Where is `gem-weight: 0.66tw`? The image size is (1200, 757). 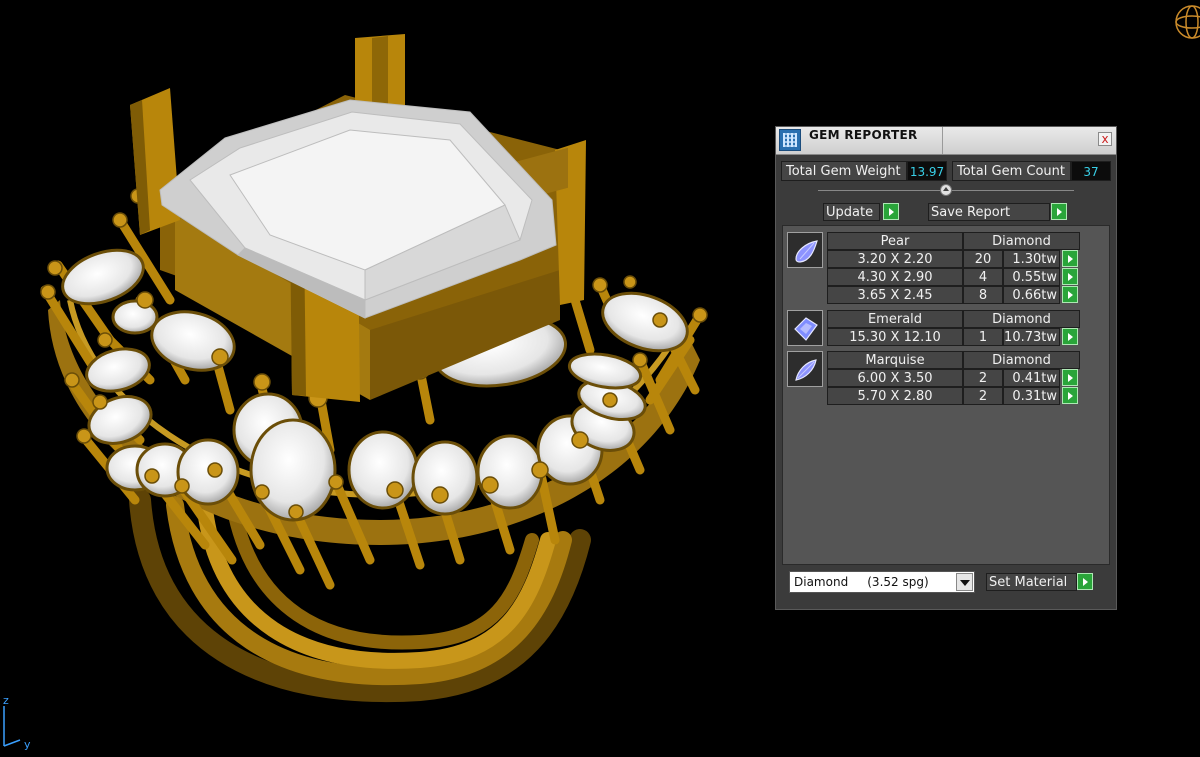
gem-weight: 0.66tw is located at coordinates (1031, 295).